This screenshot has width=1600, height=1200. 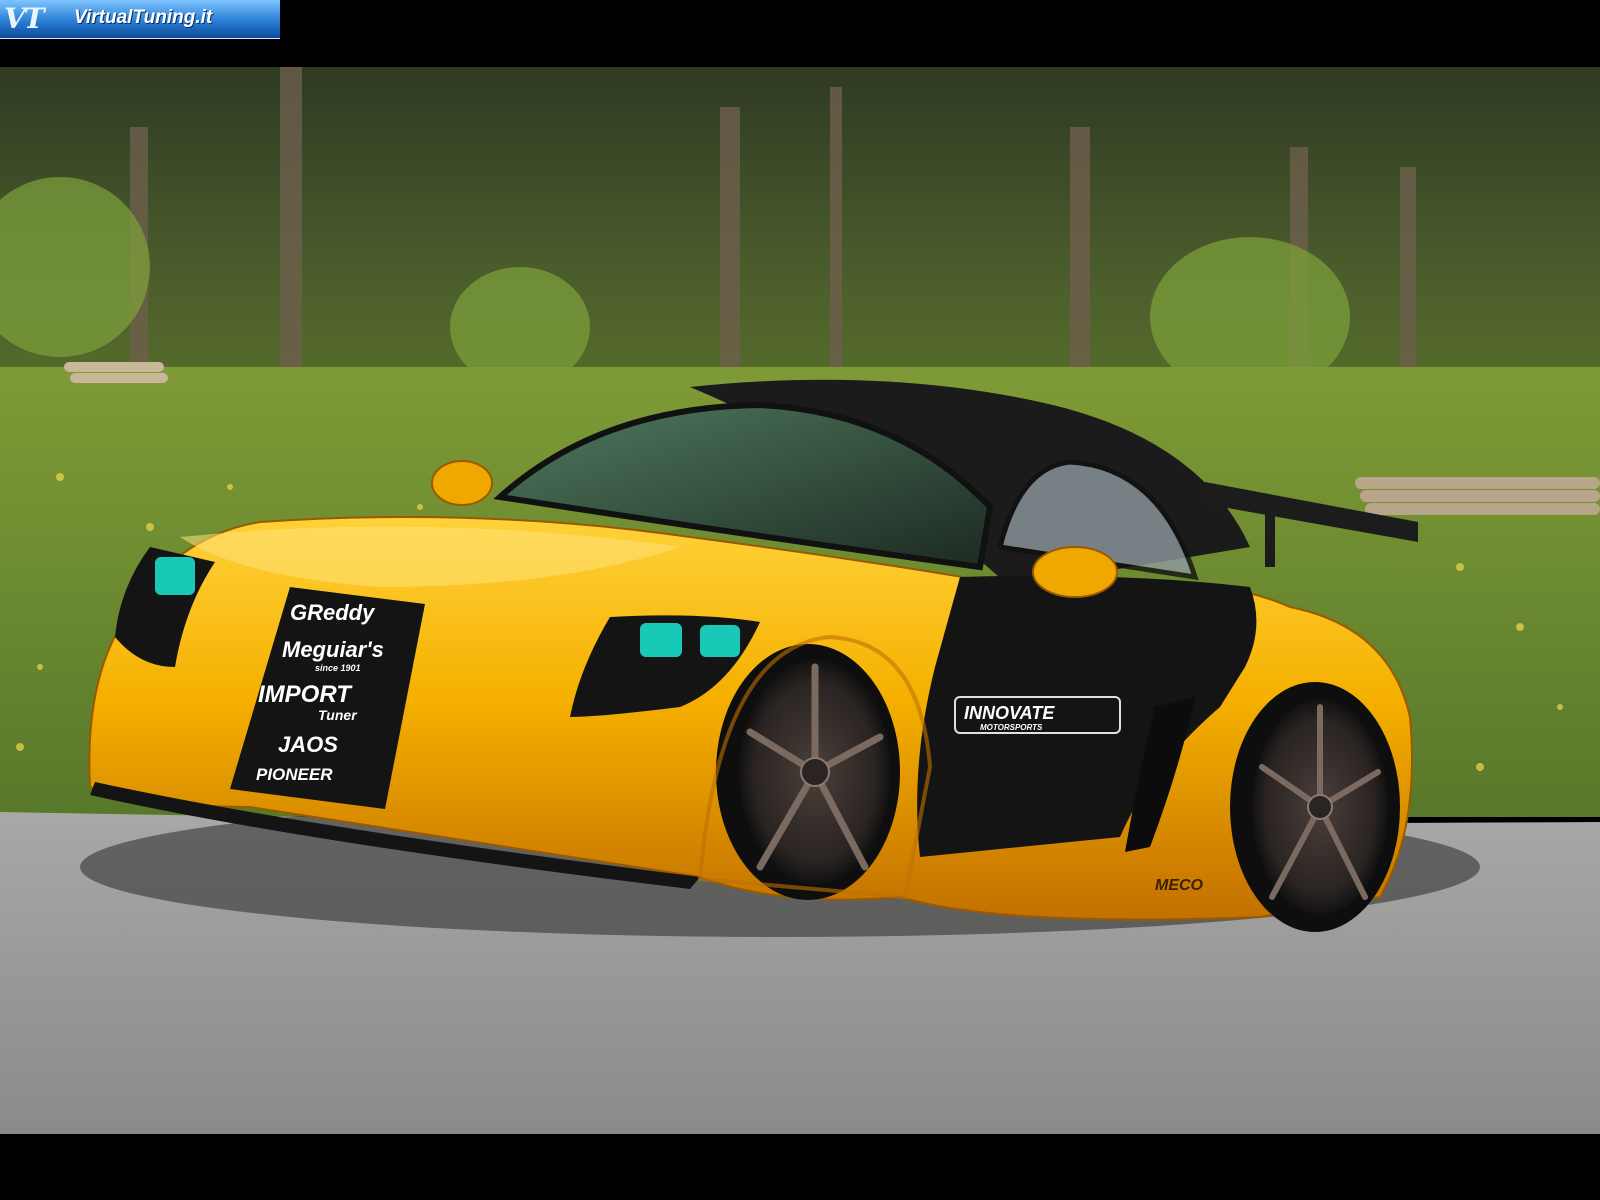 What do you see at coordinates (338, 715) in the screenshot?
I see `decal-import-sub: Tuner` at bounding box center [338, 715].